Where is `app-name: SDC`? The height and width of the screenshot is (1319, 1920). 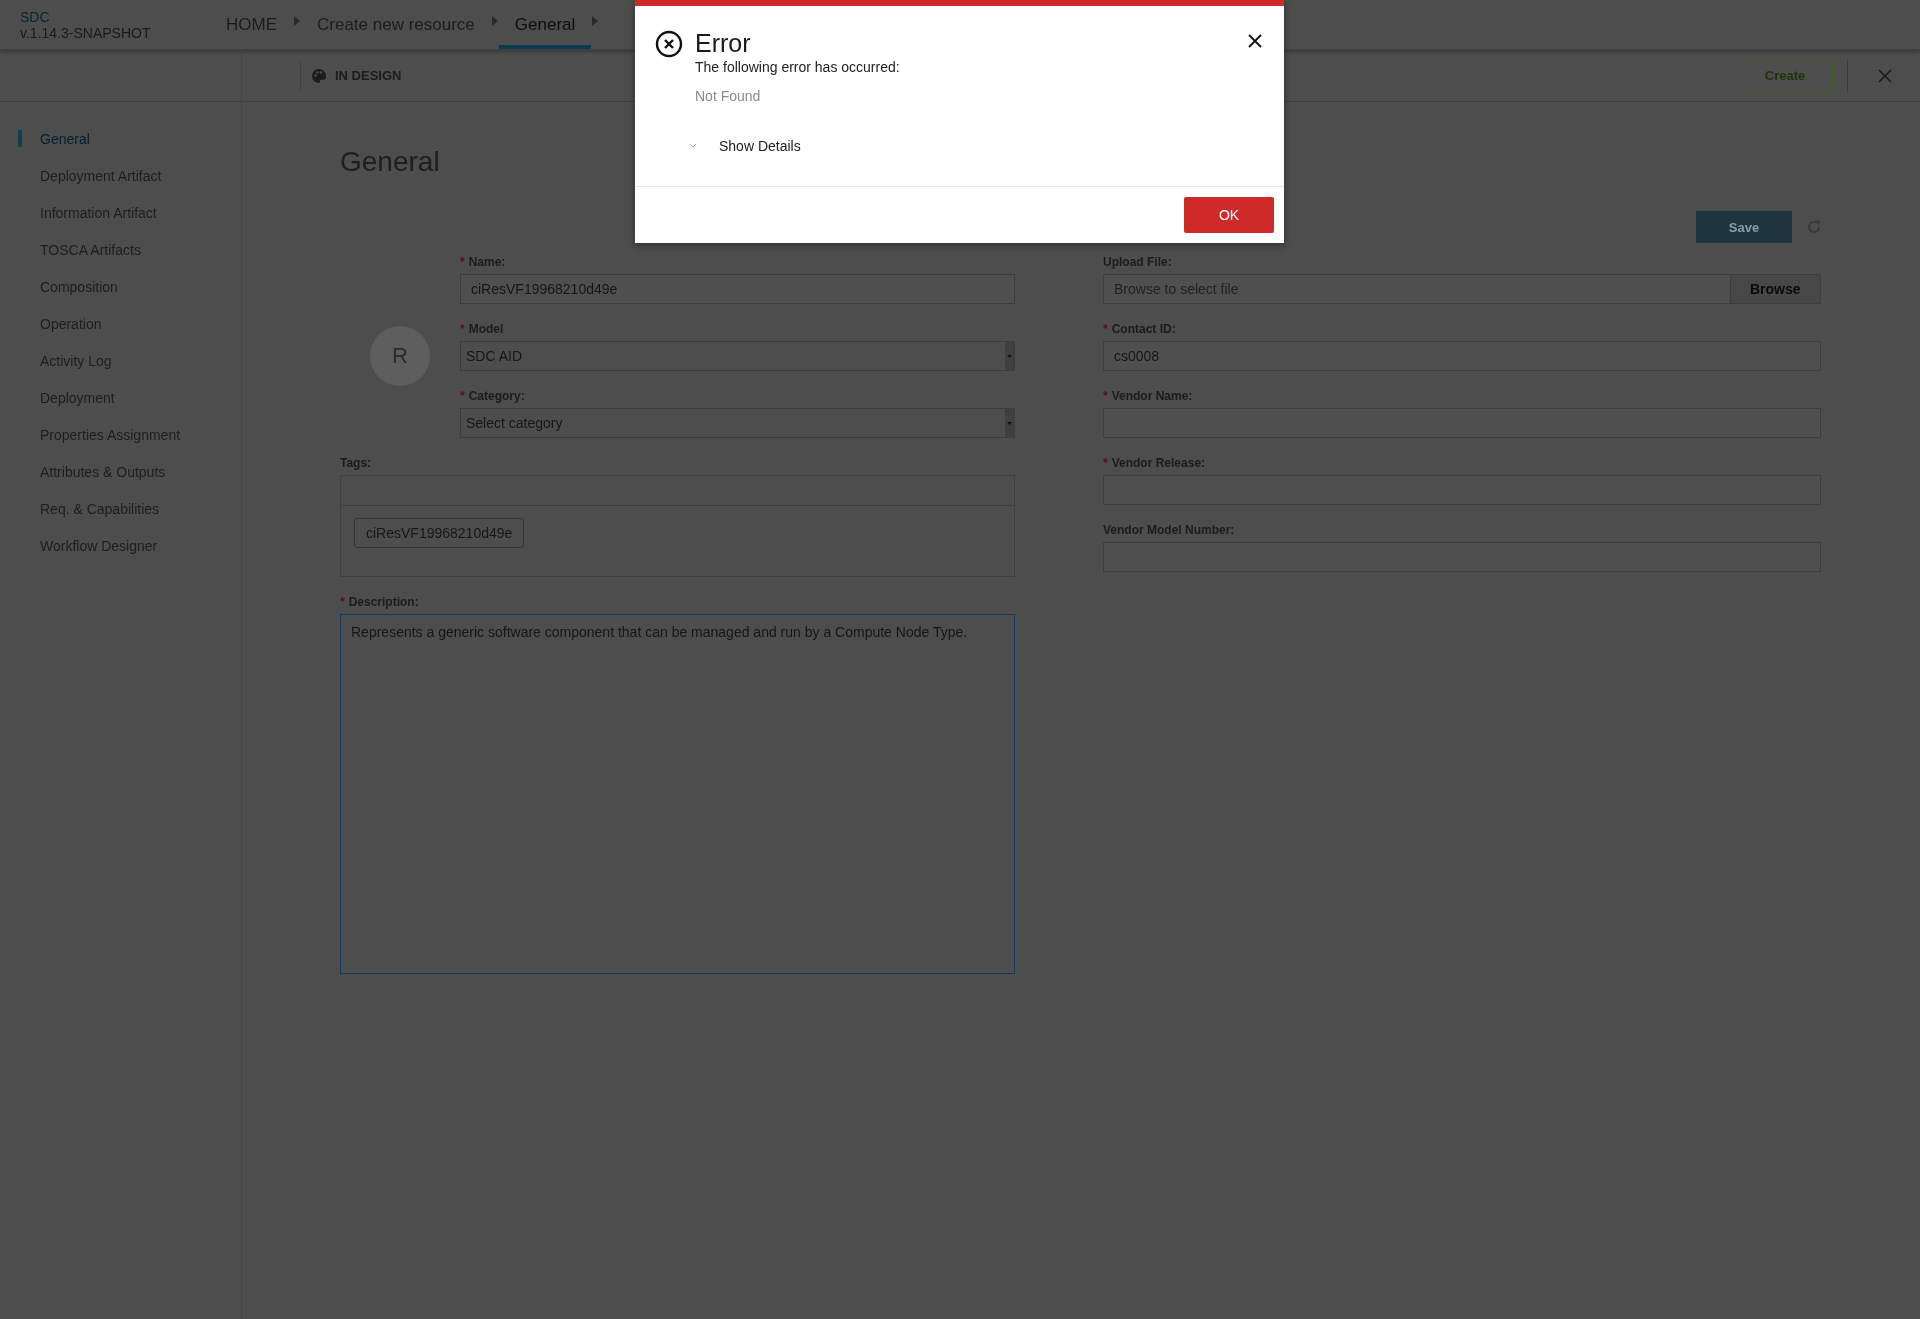
app-name: SDC is located at coordinates (35, 17).